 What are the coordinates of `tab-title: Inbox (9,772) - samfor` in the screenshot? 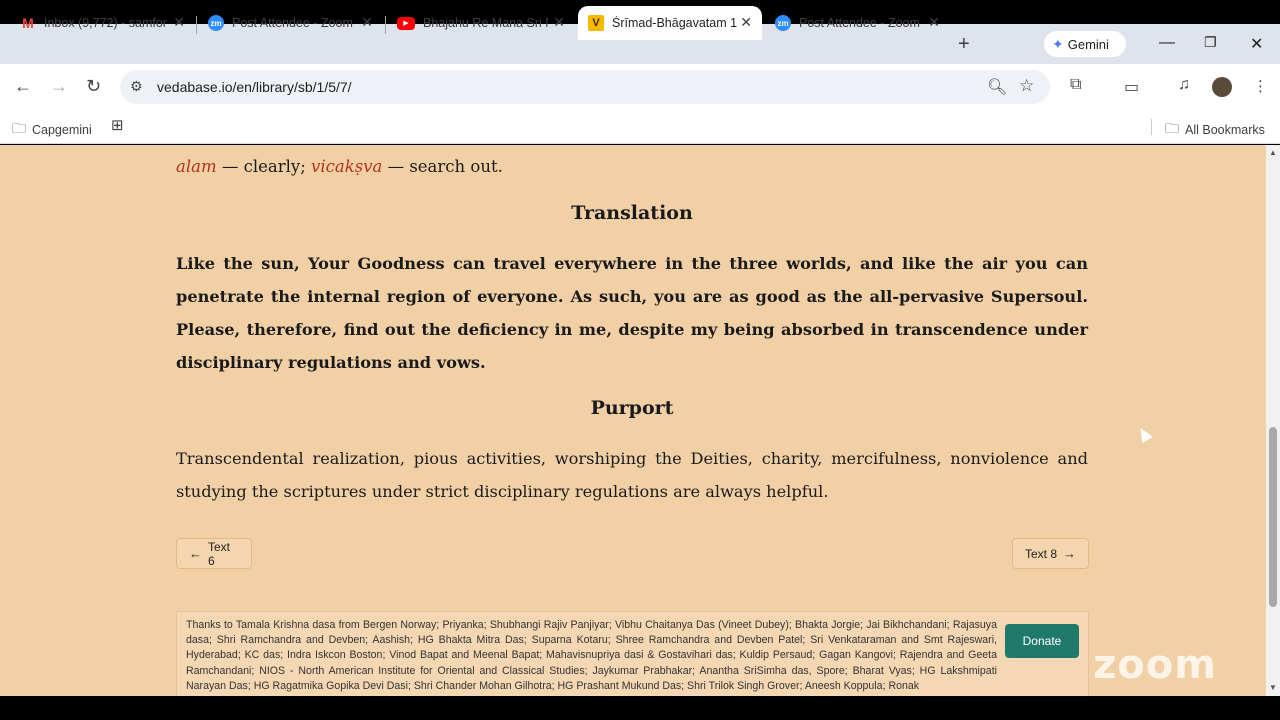 It's located at (105, 23).